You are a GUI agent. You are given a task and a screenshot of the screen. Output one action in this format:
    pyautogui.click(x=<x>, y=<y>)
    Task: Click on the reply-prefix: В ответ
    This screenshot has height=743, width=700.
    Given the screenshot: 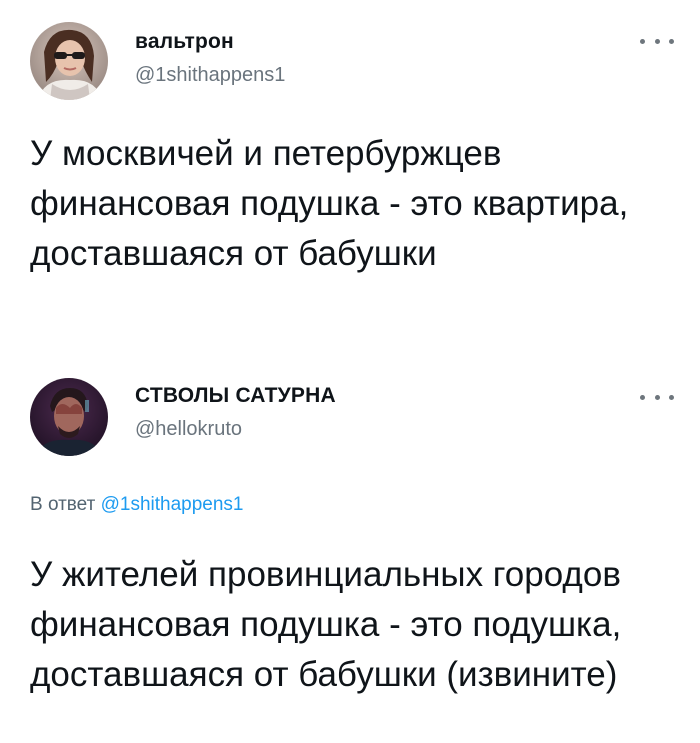 What is the action you would take?
    pyautogui.click(x=63, y=504)
    